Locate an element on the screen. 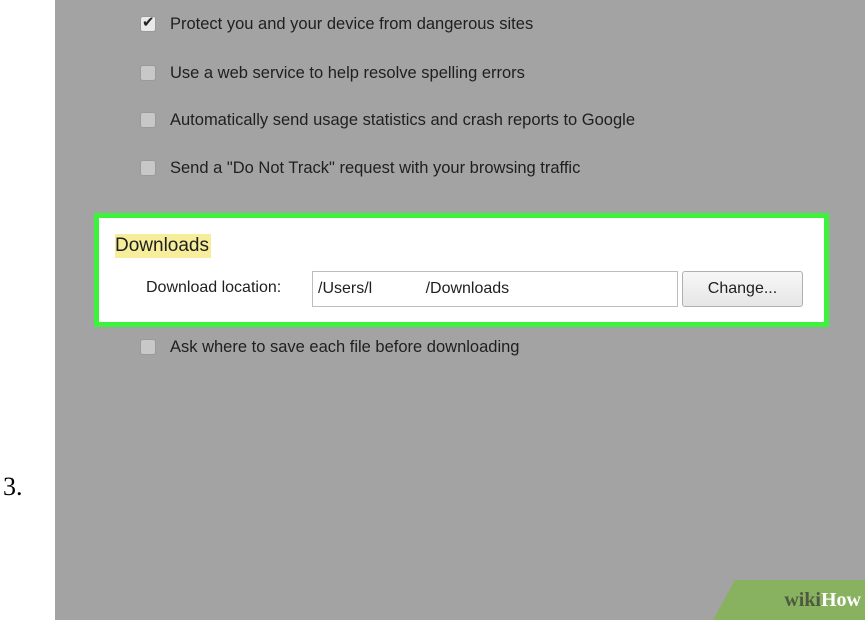 The height and width of the screenshot is (620, 865). step-number: 3. is located at coordinates (13, 486).